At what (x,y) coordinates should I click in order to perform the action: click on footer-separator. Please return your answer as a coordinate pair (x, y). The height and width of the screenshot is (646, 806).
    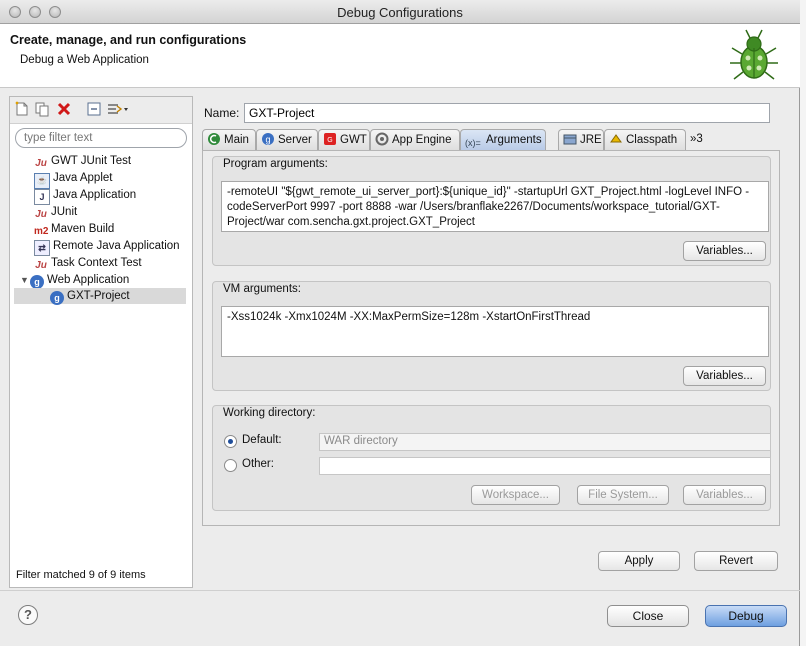
    Looking at the image, I should click on (400, 590).